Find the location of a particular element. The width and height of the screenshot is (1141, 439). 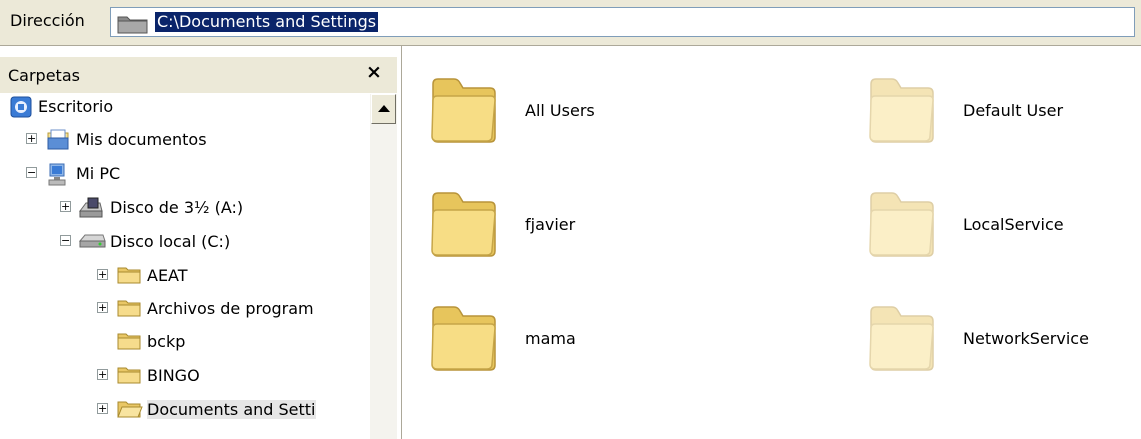

tree-scrollbar is located at coordinates (383, 266).